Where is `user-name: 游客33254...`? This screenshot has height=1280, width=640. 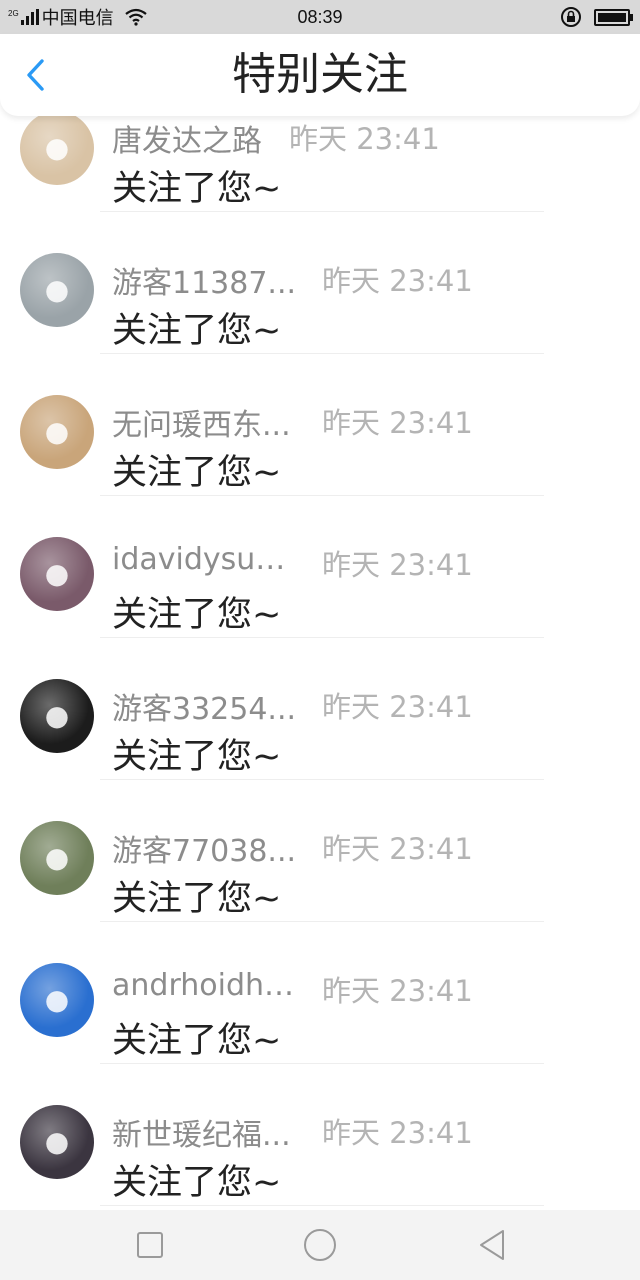
user-name: 游客33254... is located at coordinates (204, 709).